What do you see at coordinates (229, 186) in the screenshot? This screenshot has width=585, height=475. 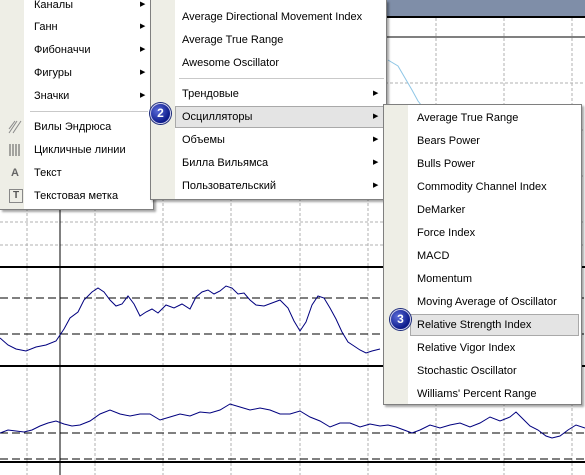 I see `menu-item-label: Пользовательский` at bounding box center [229, 186].